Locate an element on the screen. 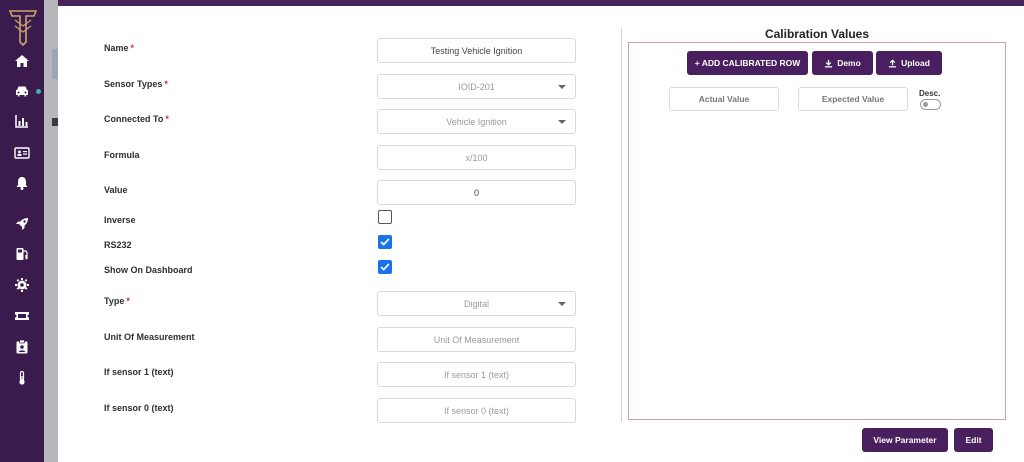 Image resolution: width=1024 pixels, height=462 pixels. sidebar-item-drivers is located at coordinates (22, 153).